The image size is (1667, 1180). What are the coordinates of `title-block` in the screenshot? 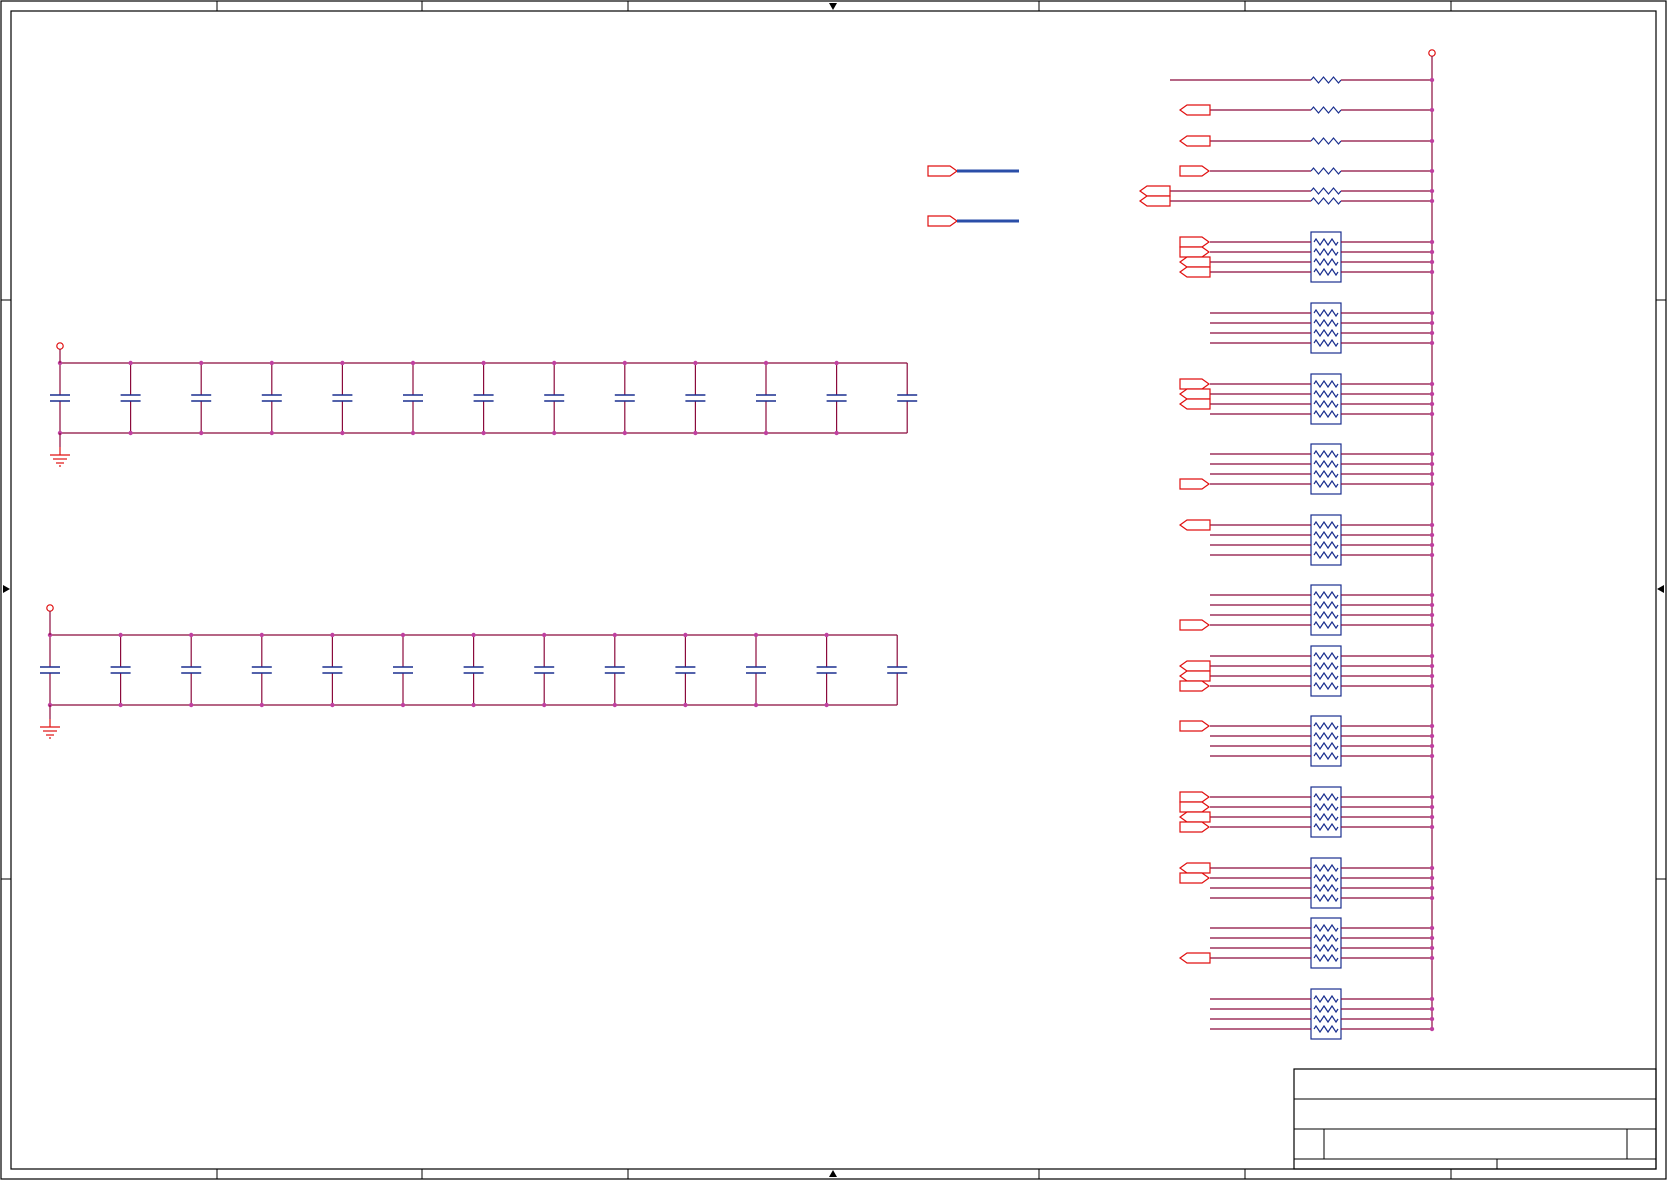 It's located at (1475, 1119).